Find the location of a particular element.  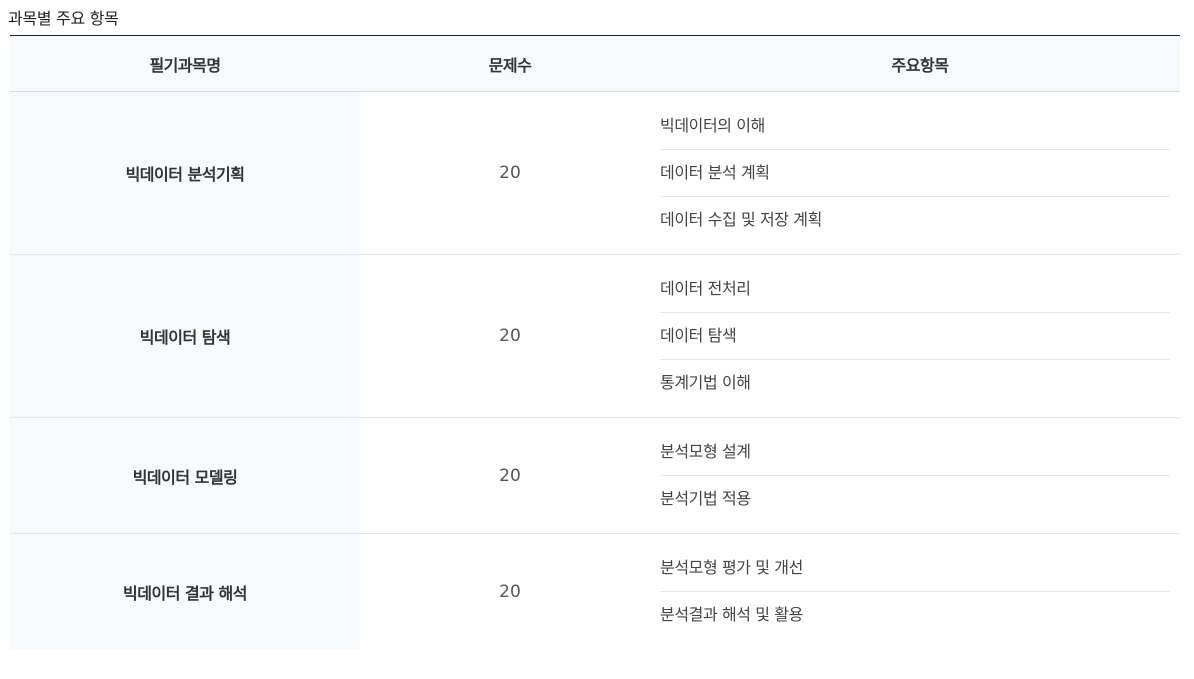

list-item: 데이터 탐색 is located at coordinates (915, 336).